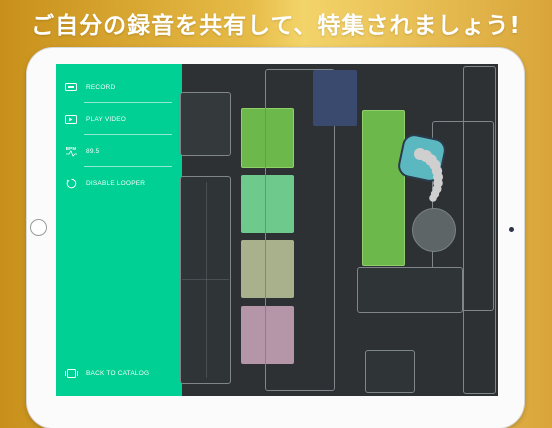 The width and height of the screenshot is (552, 428). I want to click on front-camera, so click(511, 229).